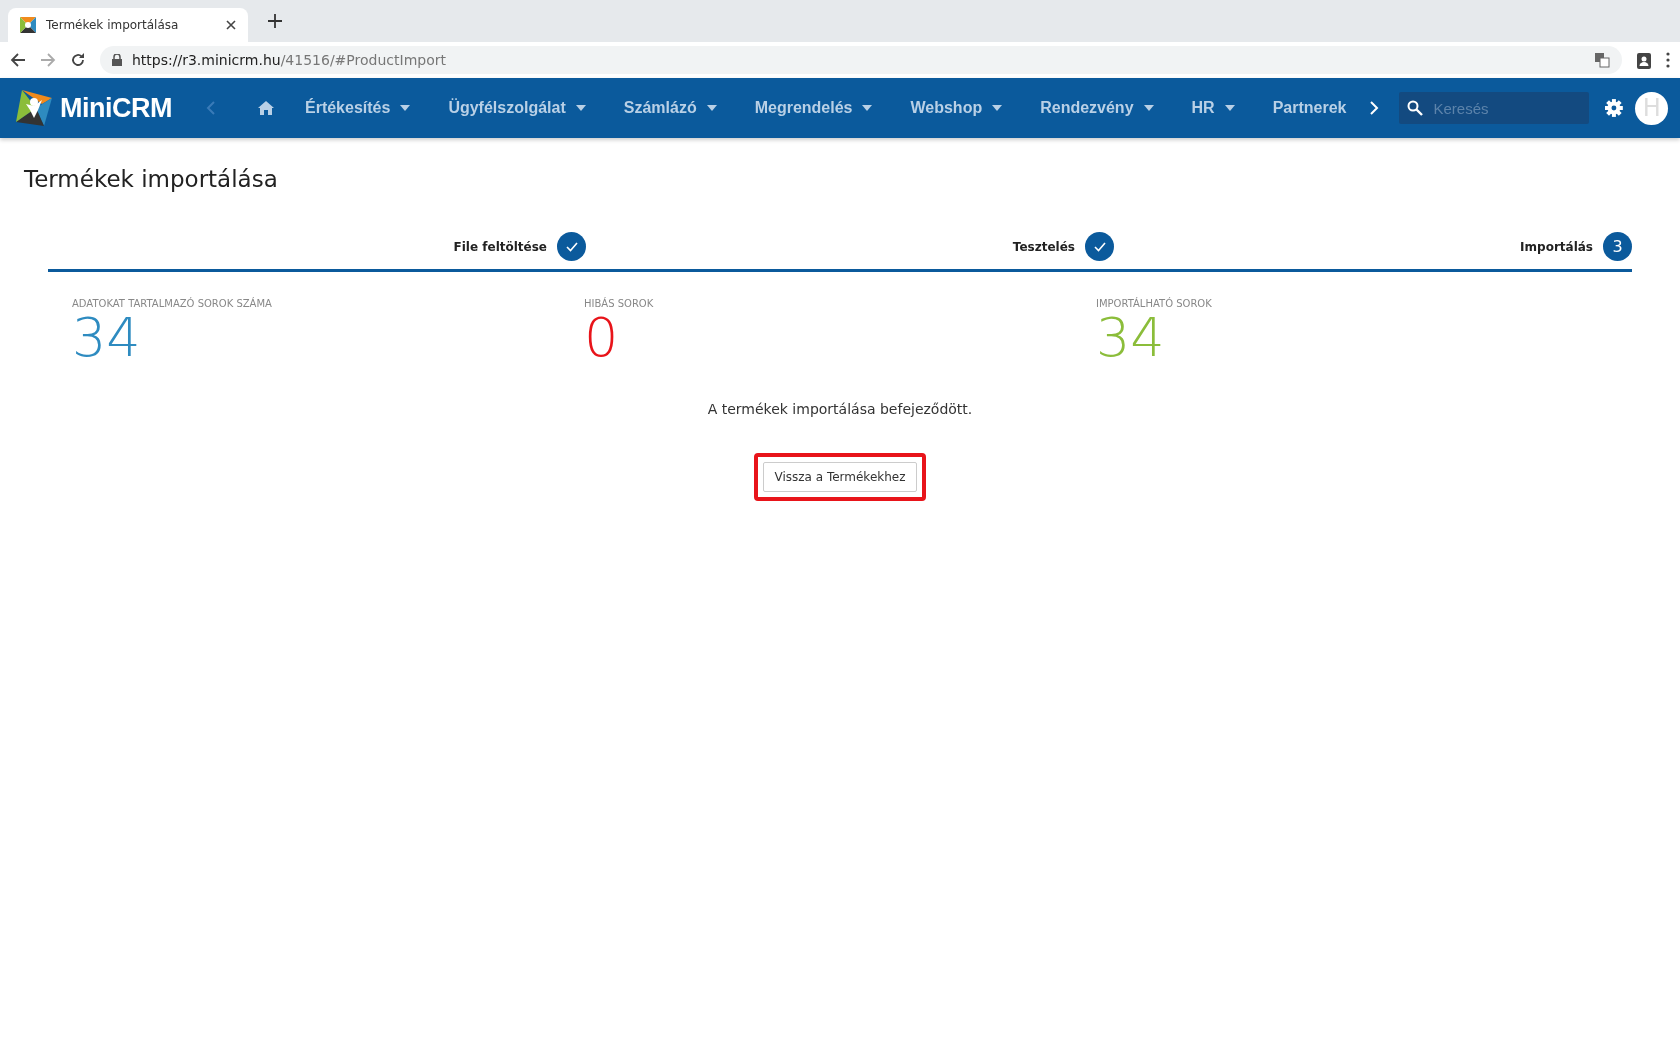  I want to click on nav-menu-item: Ügyfélszolgálat, so click(517, 108).